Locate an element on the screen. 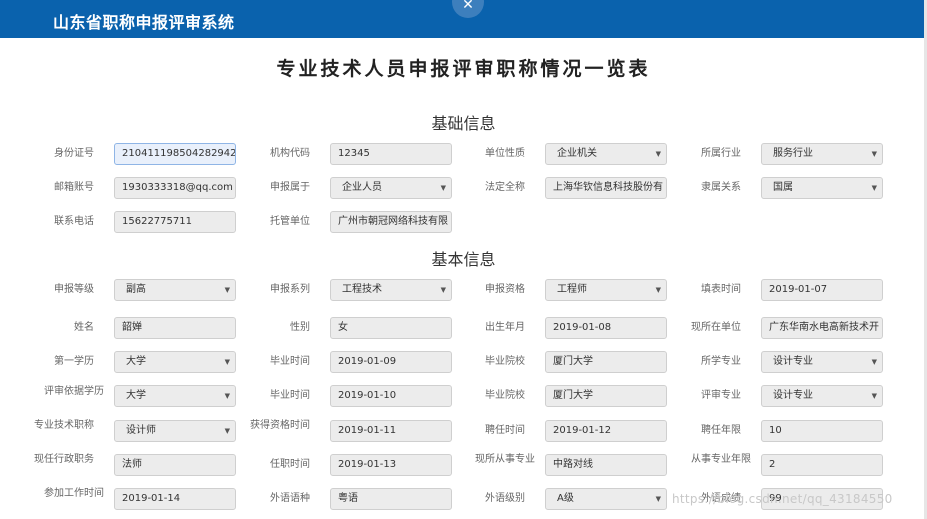 Image resolution: width=927 pixels, height=519 pixels. admin-post-label: 现任行政职务 is located at coordinates (64, 459).